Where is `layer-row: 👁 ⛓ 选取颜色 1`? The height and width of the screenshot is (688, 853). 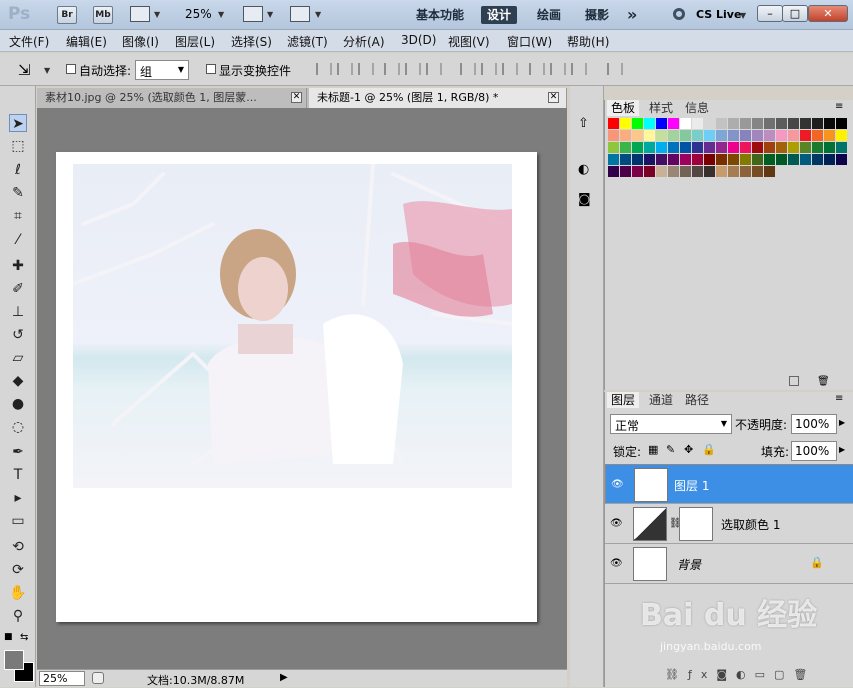
layer-row: 👁 ⛓ 选取颜色 1 is located at coordinates (729, 524).